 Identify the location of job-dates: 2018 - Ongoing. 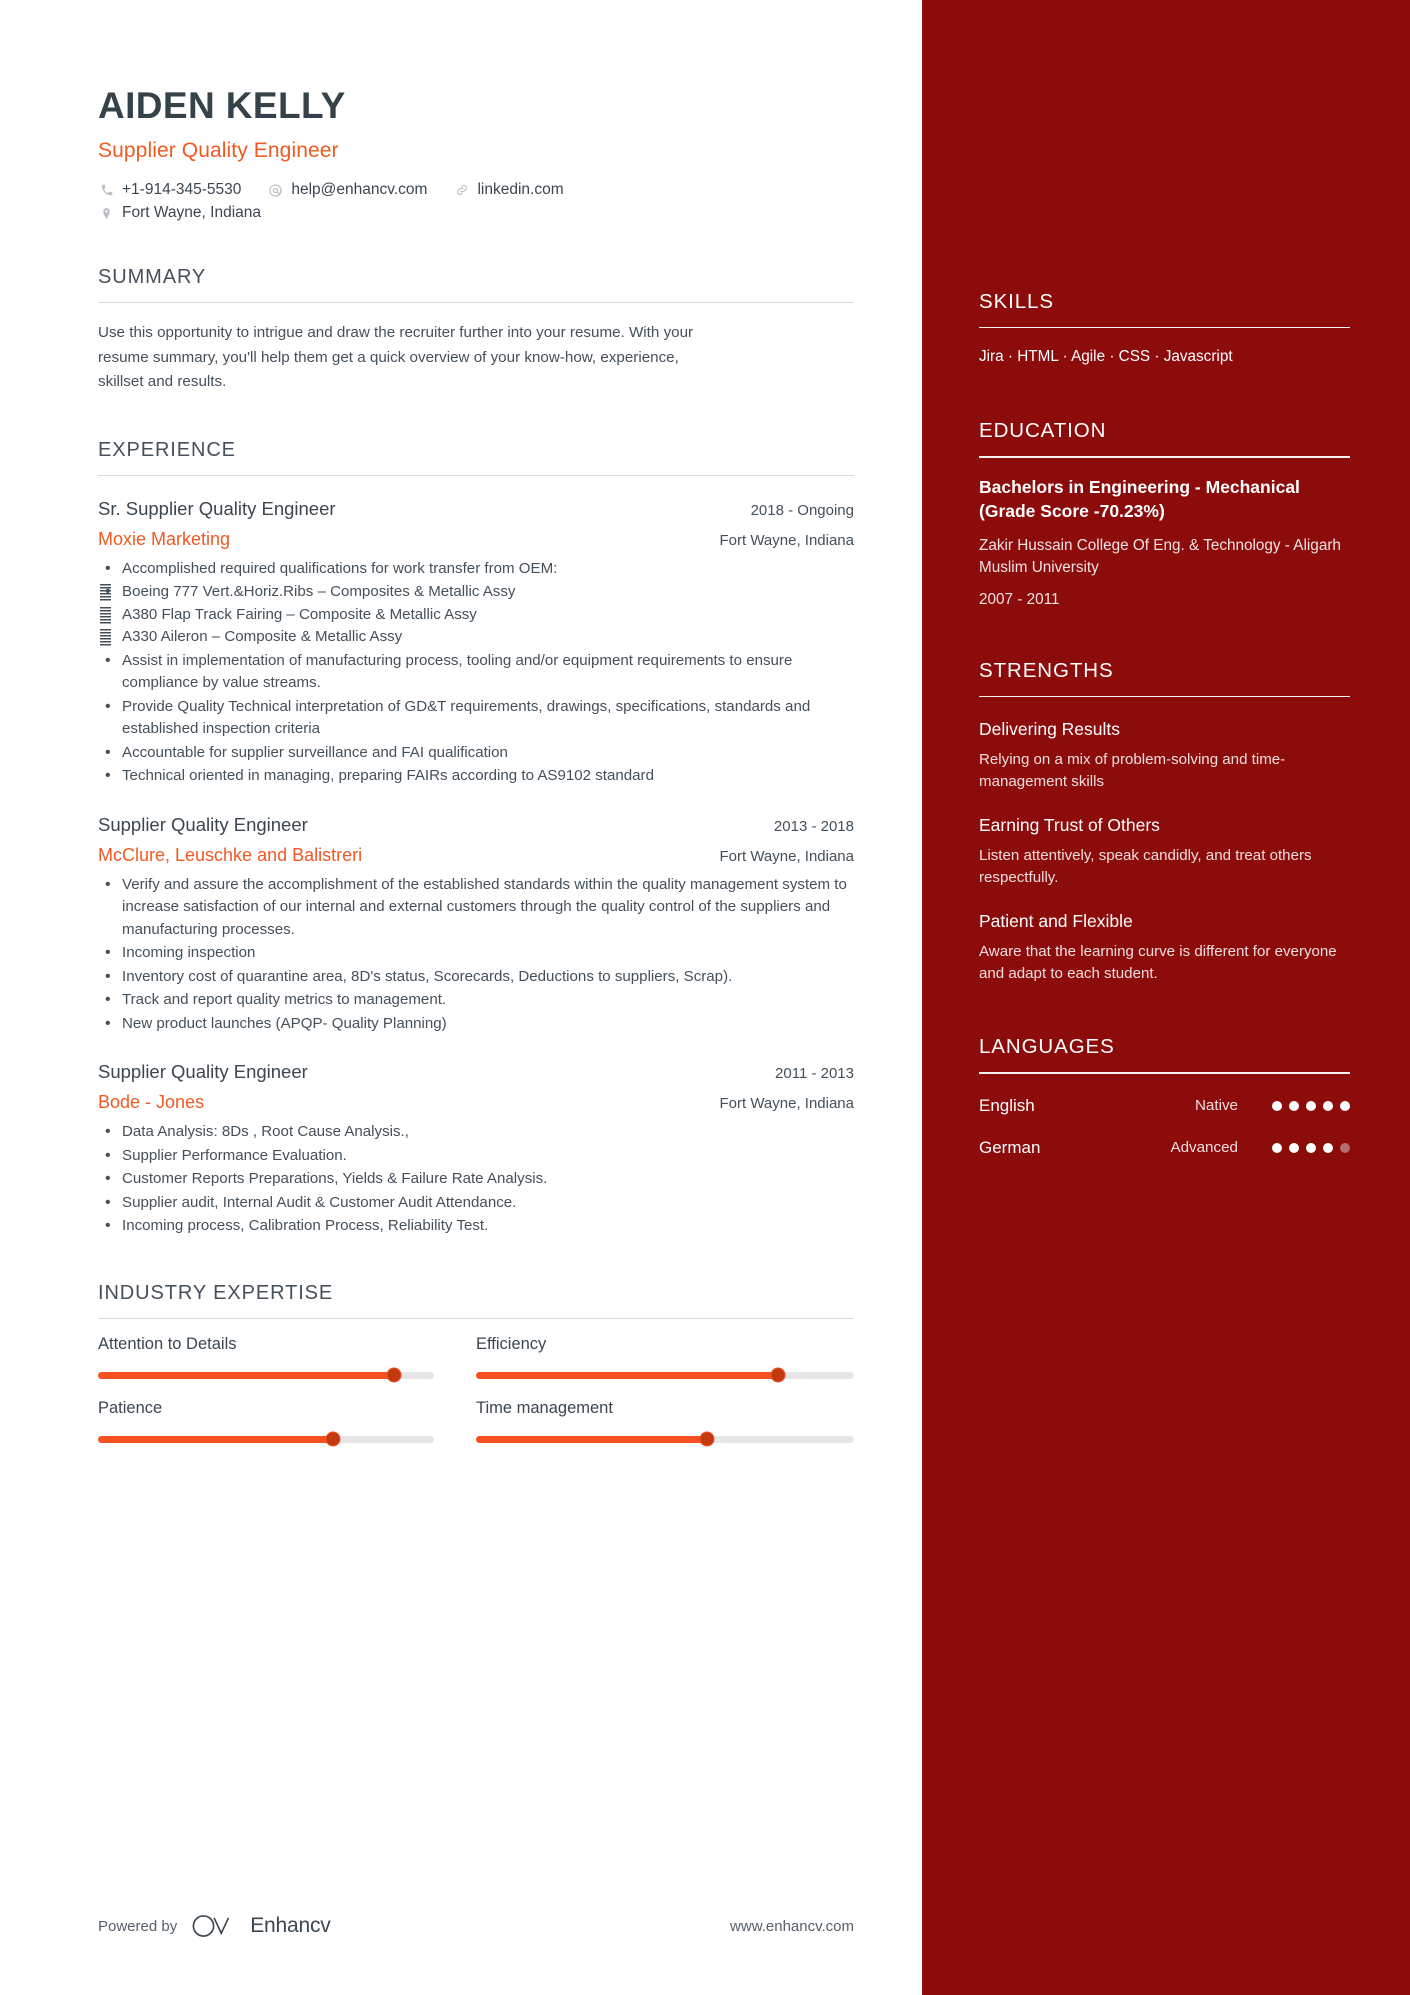
(802, 510).